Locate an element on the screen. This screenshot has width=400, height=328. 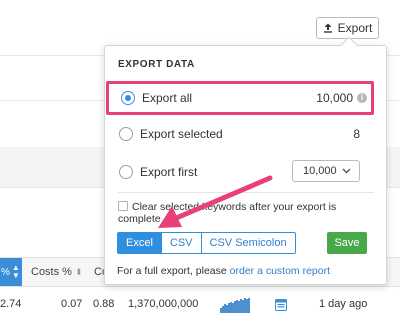
serp-features-icon is located at coordinates (281, 305).